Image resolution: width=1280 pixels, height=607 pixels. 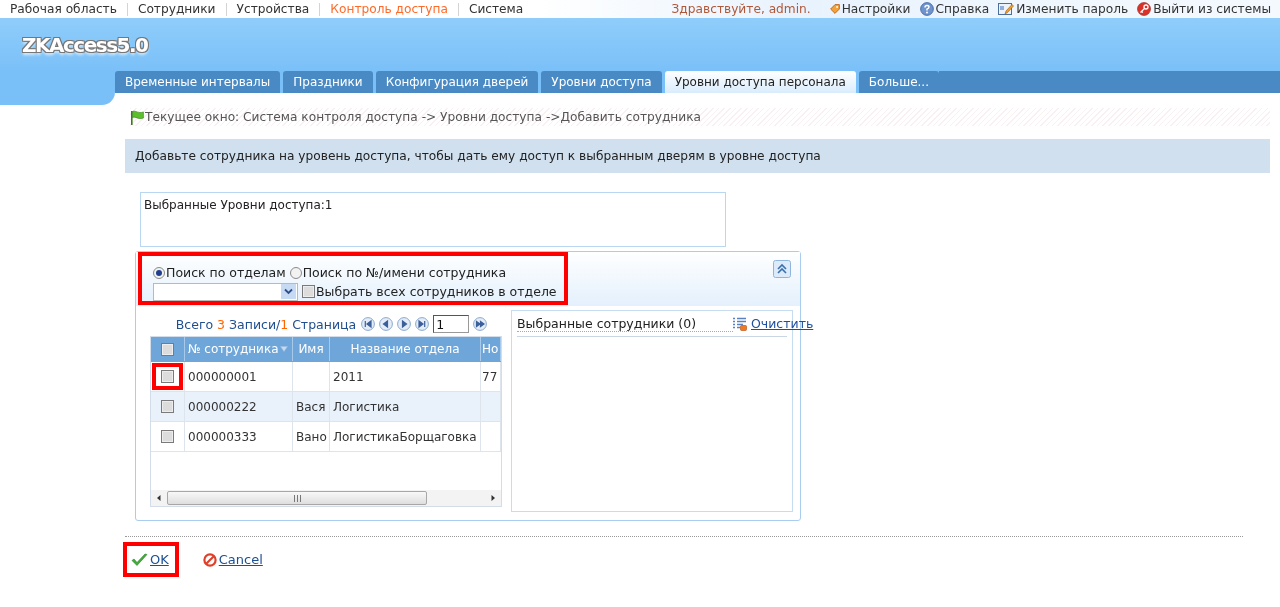 What do you see at coordinates (870, 9) in the screenshot?
I see `settings-link: Настройки` at bounding box center [870, 9].